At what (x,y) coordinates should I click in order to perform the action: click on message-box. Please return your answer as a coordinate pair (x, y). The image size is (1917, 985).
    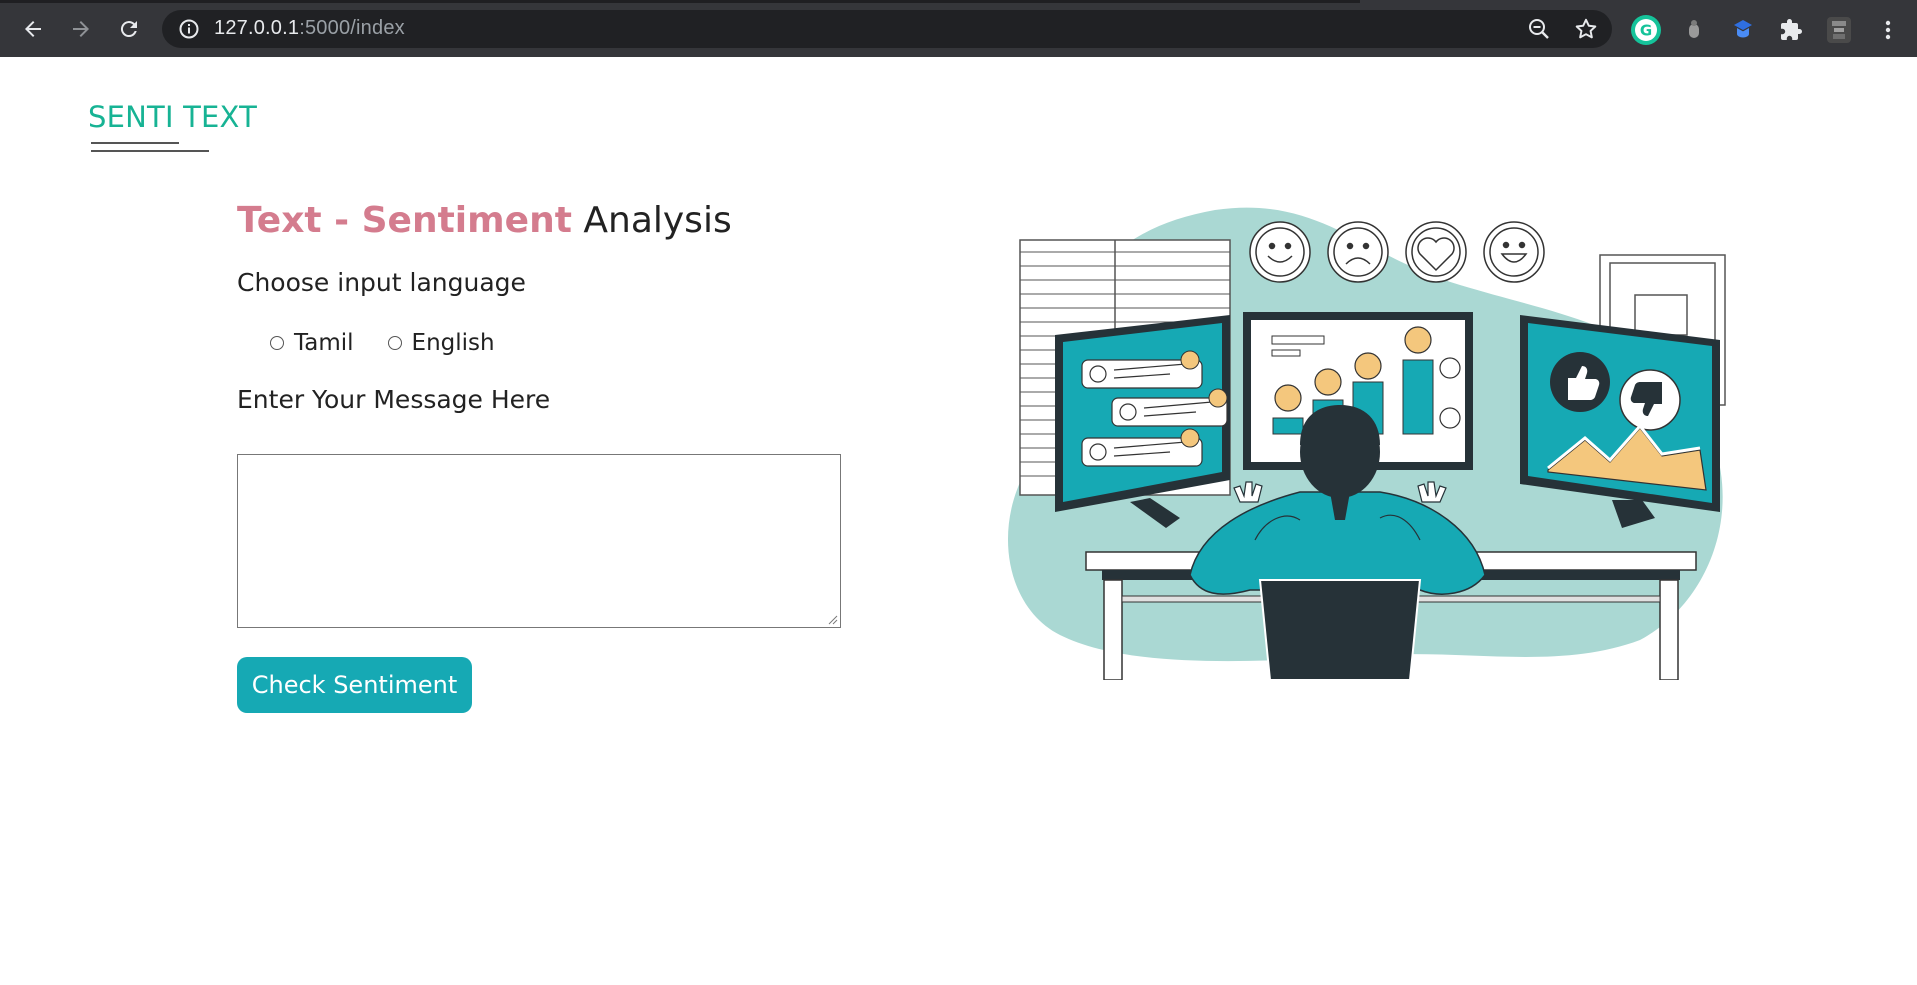
    Looking at the image, I should click on (539, 541).